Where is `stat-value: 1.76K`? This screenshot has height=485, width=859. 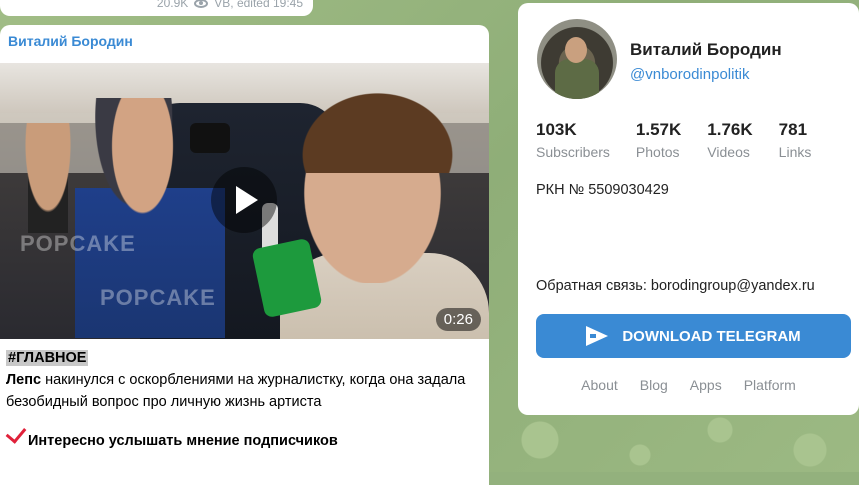
stat-value: 1.76K is located at coordinates (730, 129).